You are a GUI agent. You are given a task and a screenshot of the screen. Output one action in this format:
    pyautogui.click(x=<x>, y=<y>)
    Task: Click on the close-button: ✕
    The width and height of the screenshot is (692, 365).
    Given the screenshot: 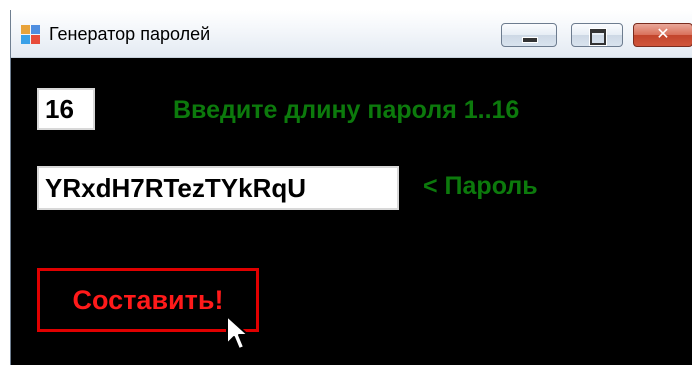 What is the action you would take?
    pyautogui.click(x=662, y=35)
    